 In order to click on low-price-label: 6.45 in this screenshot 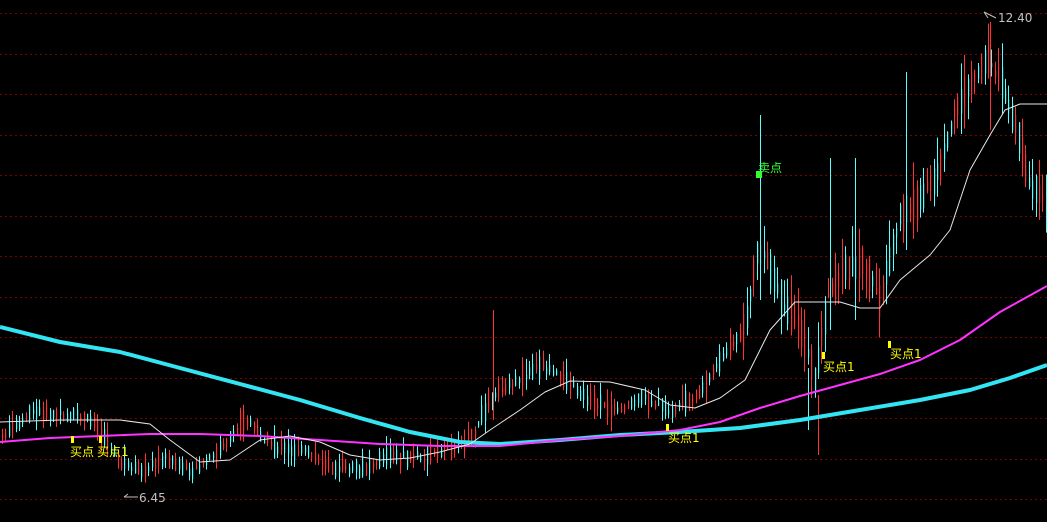, I will do `click(152, 498)`.